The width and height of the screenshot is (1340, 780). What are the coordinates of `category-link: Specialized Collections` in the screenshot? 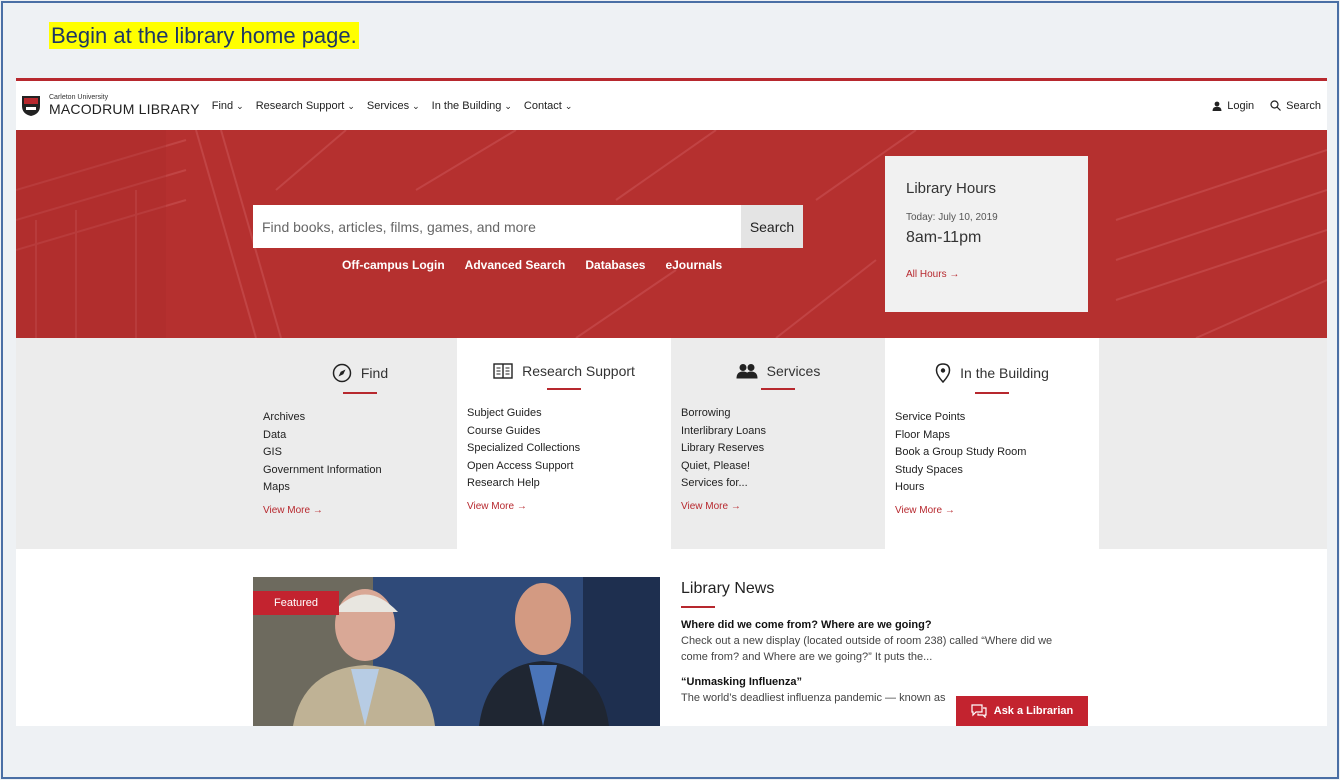 It's located at (569, 449).